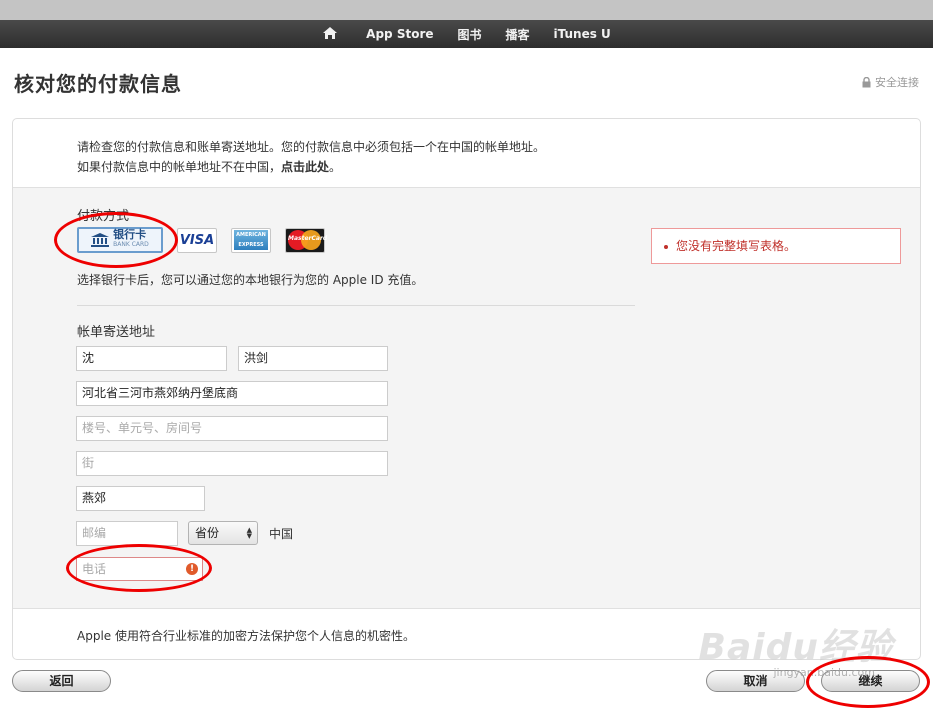 This screenshot has width=933, height=727. I want to click on top-navbar: App Store 图书 播客 iTunes U, so click(466, 34).